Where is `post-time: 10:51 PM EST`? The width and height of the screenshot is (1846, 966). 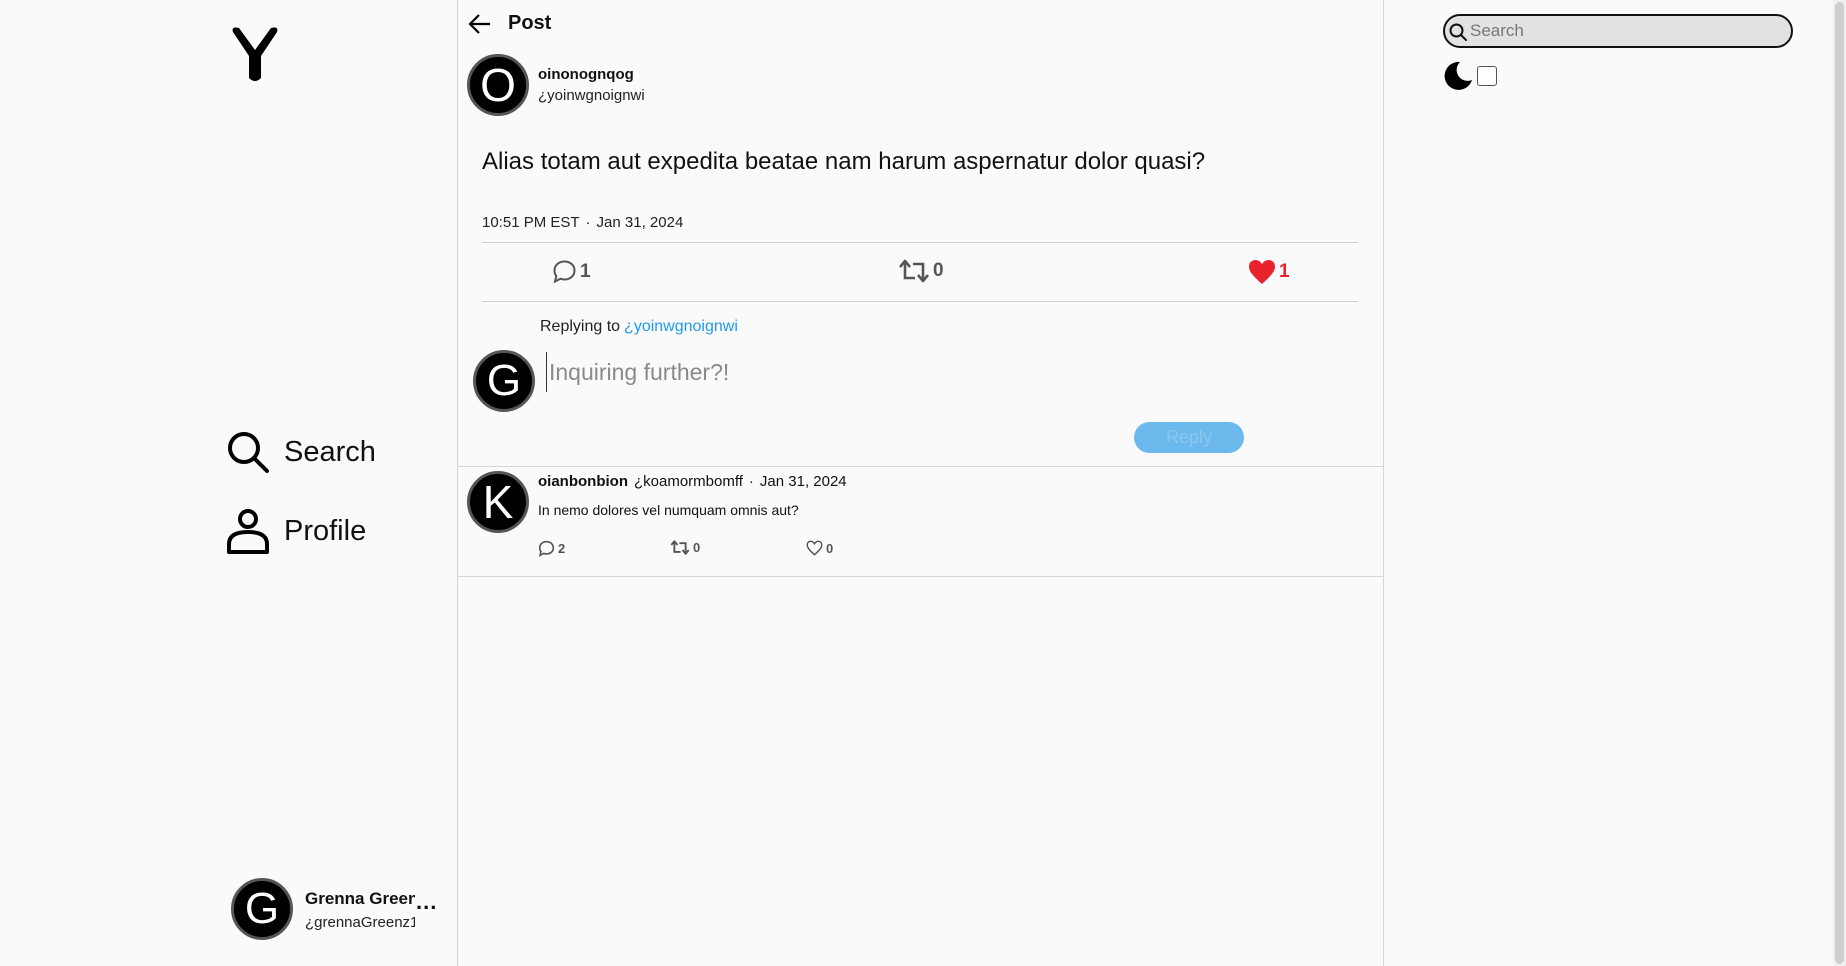 post-time: 10:51 PM EST is located at coordinates (531, 222).